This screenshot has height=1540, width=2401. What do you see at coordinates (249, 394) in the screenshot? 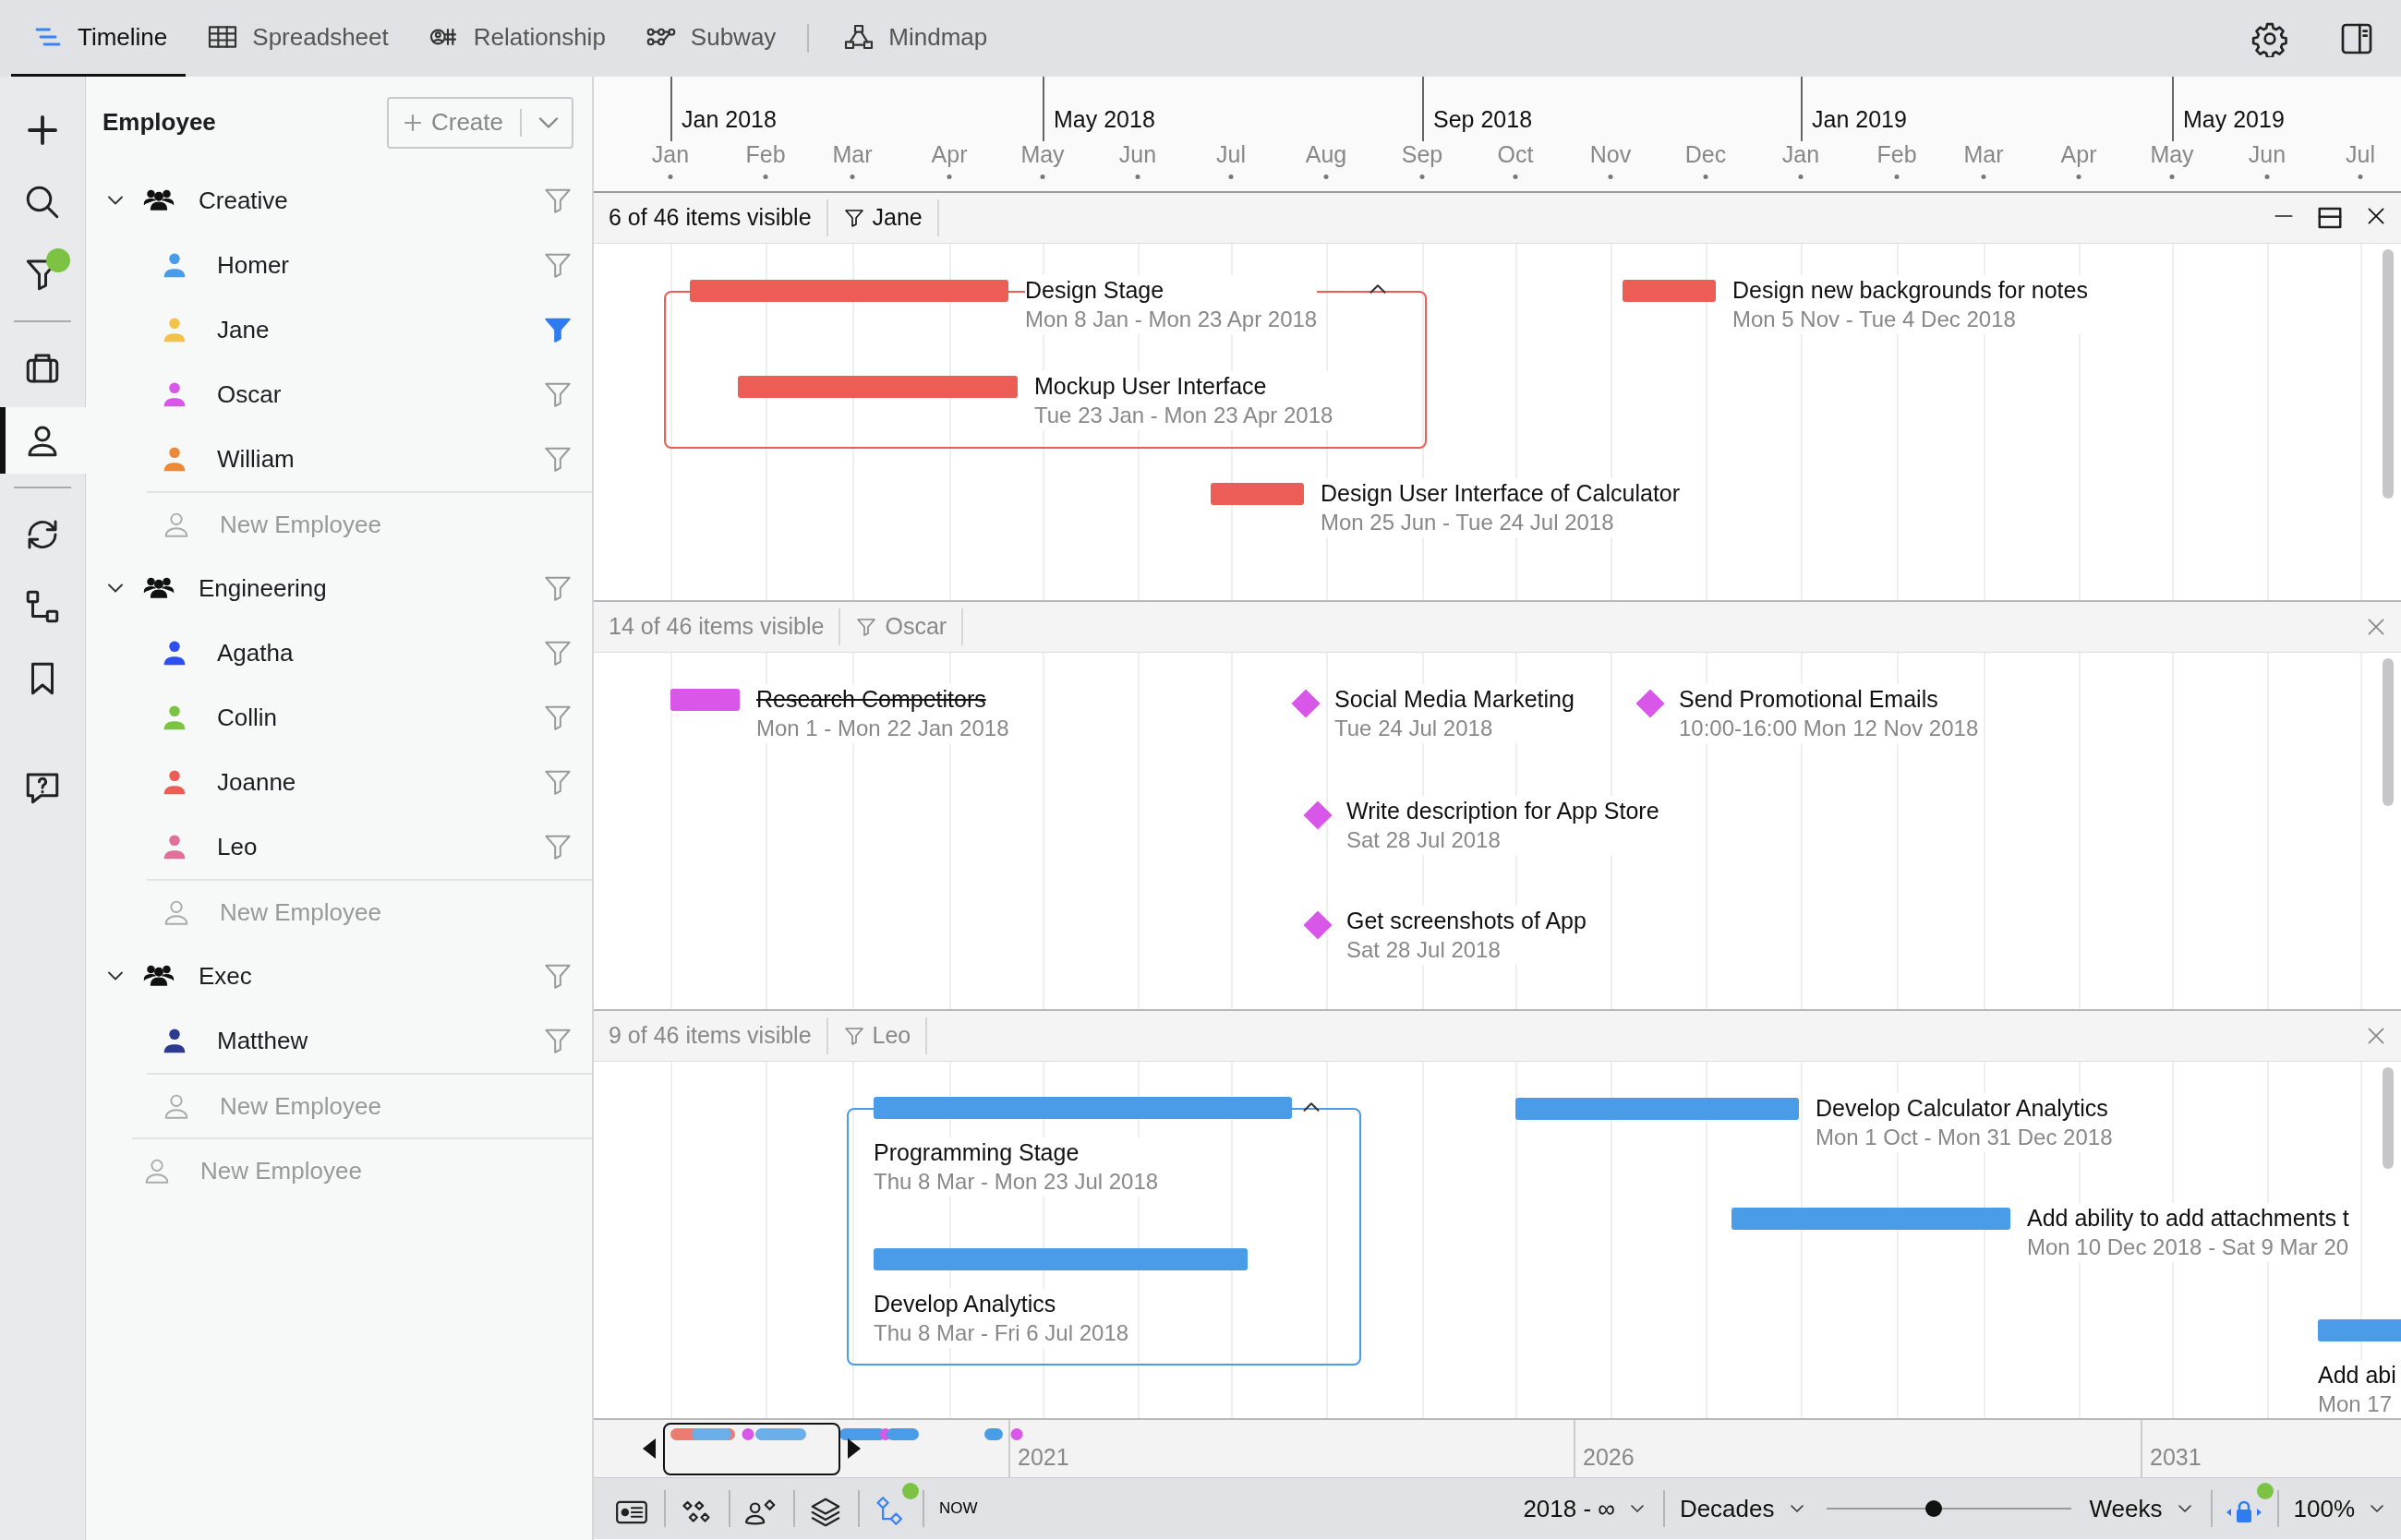
I see `employee-name: Oscar` at bounding box center [249, 394].